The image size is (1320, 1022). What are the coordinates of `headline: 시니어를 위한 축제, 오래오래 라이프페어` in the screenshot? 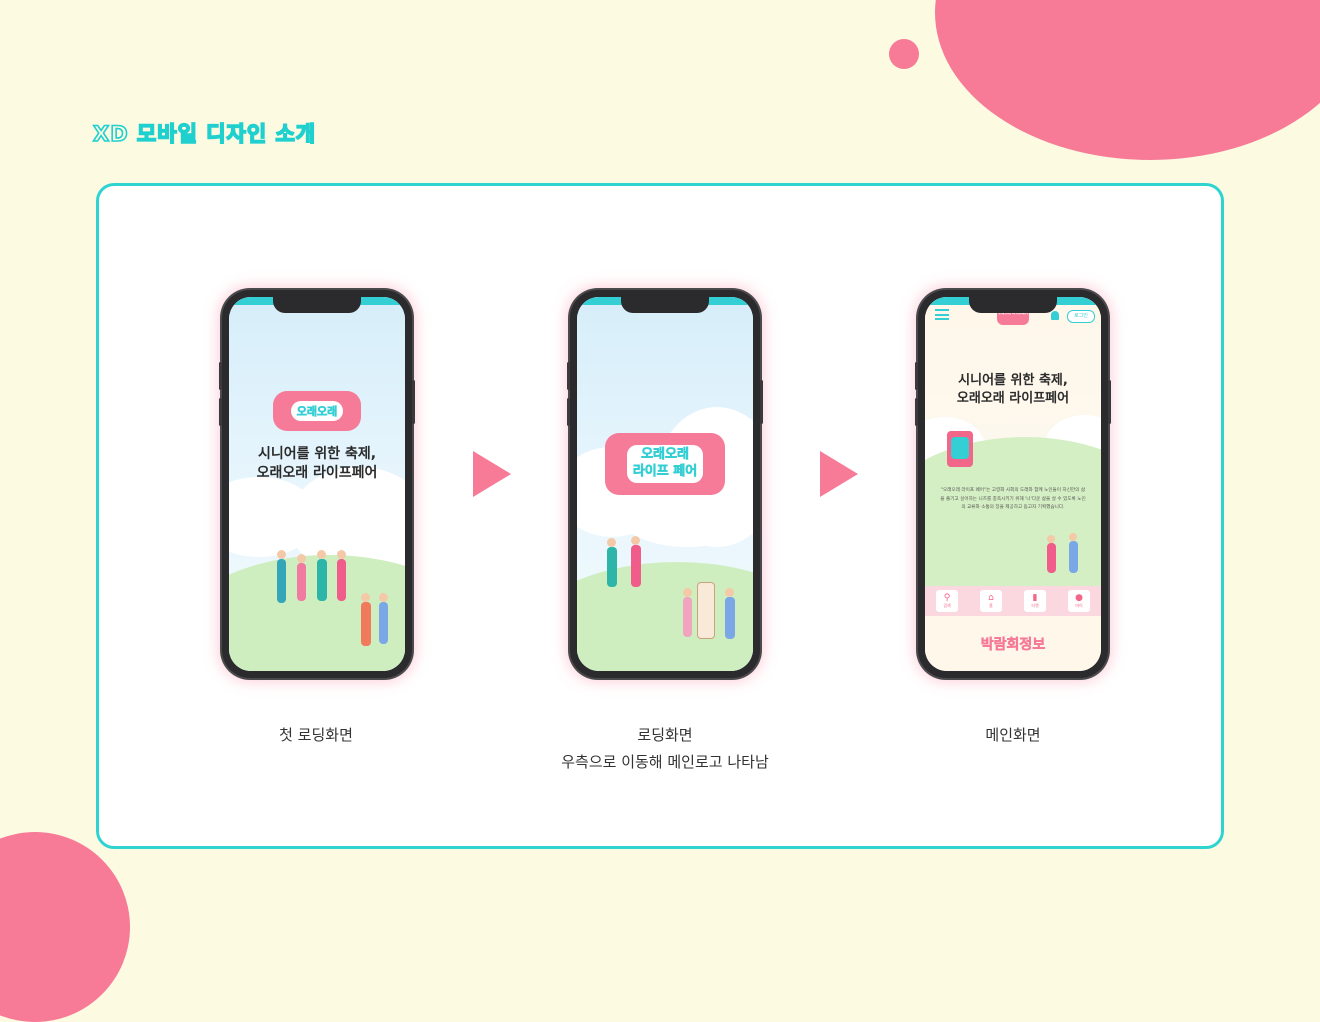 It's located at (317, 463).